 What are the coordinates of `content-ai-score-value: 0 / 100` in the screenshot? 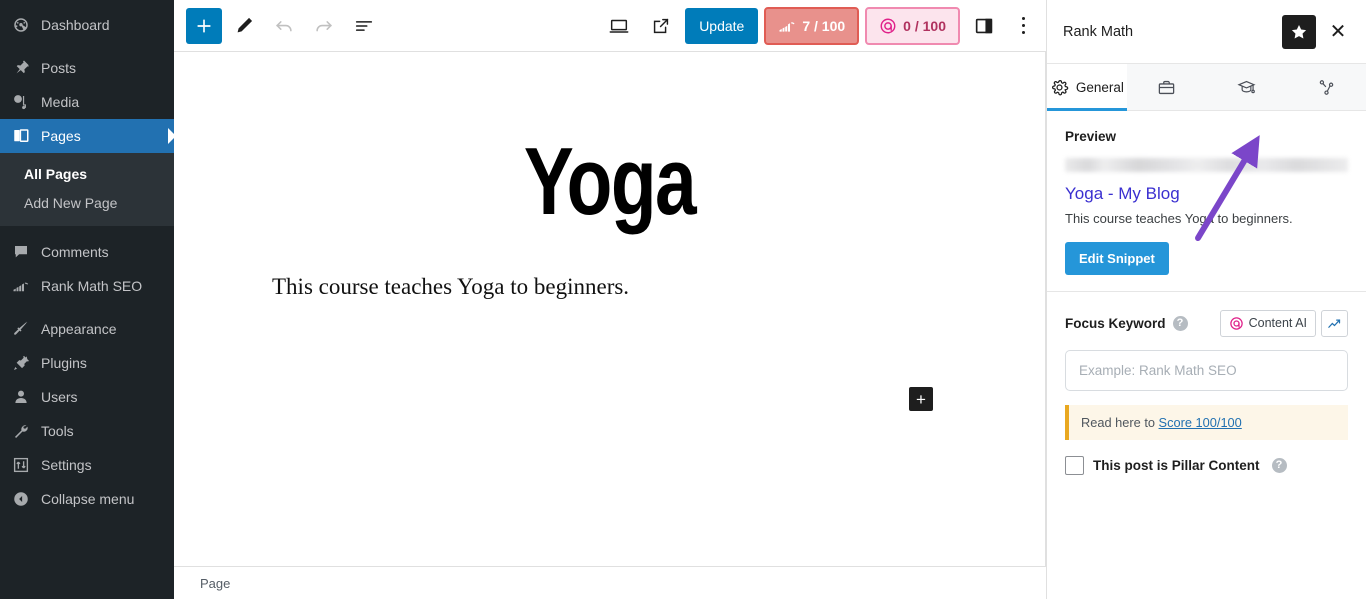 It's located at (924, 25).